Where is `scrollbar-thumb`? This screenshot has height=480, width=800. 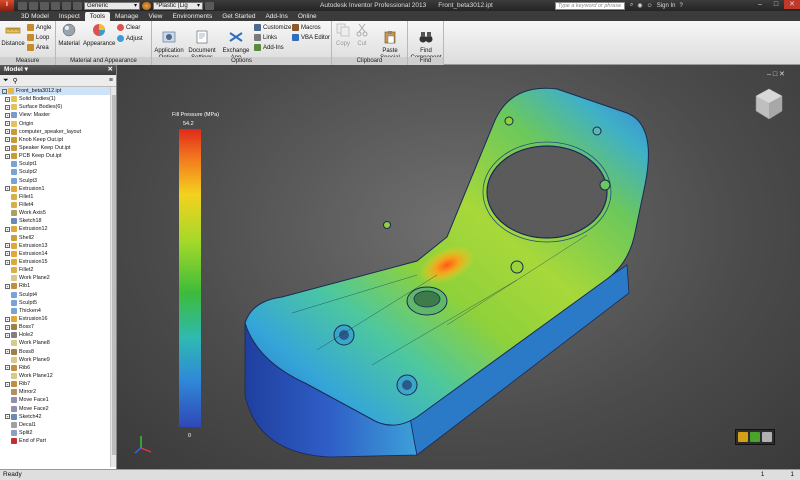
scrollbar-thumb is located at coordinates (114, 275).